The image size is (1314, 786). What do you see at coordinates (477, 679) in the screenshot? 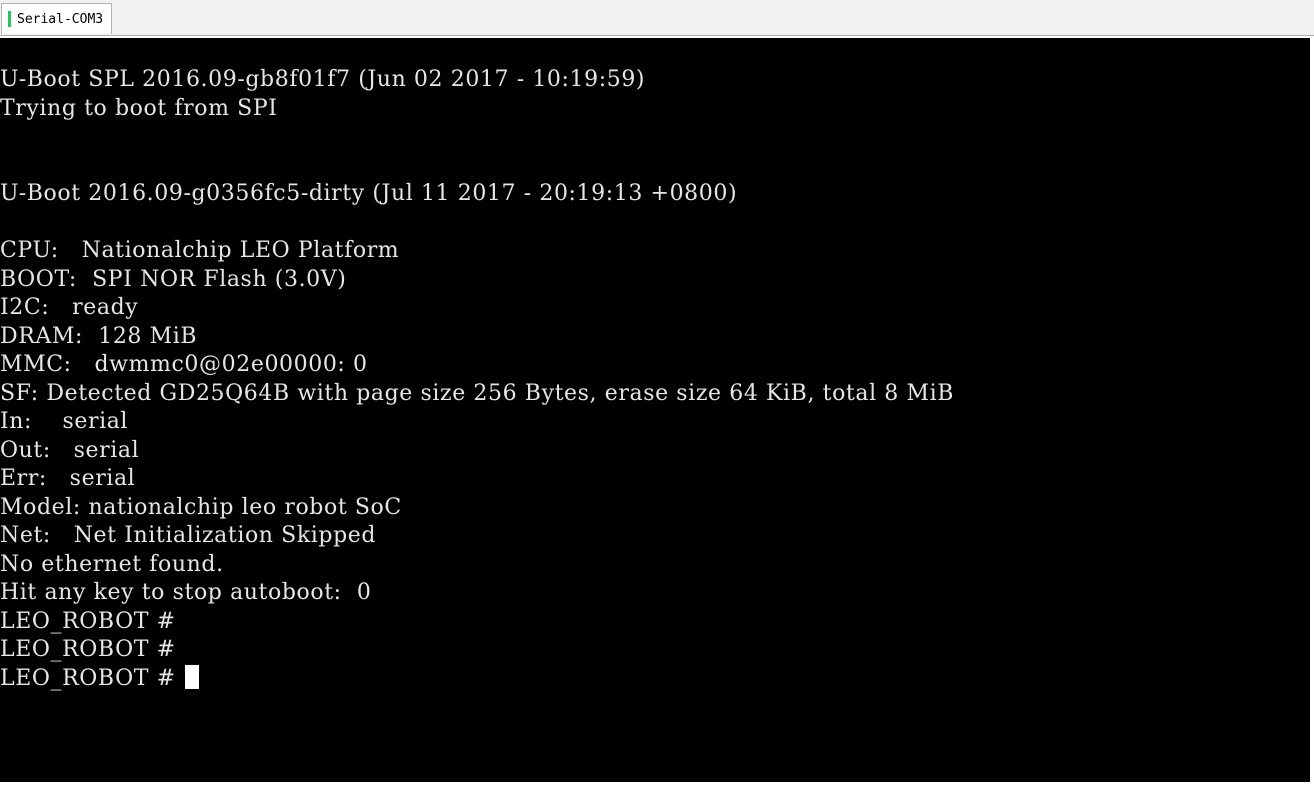
I see `terminal-prompt-line: LEO_ROBOT #` at bounding box center [477, 679].